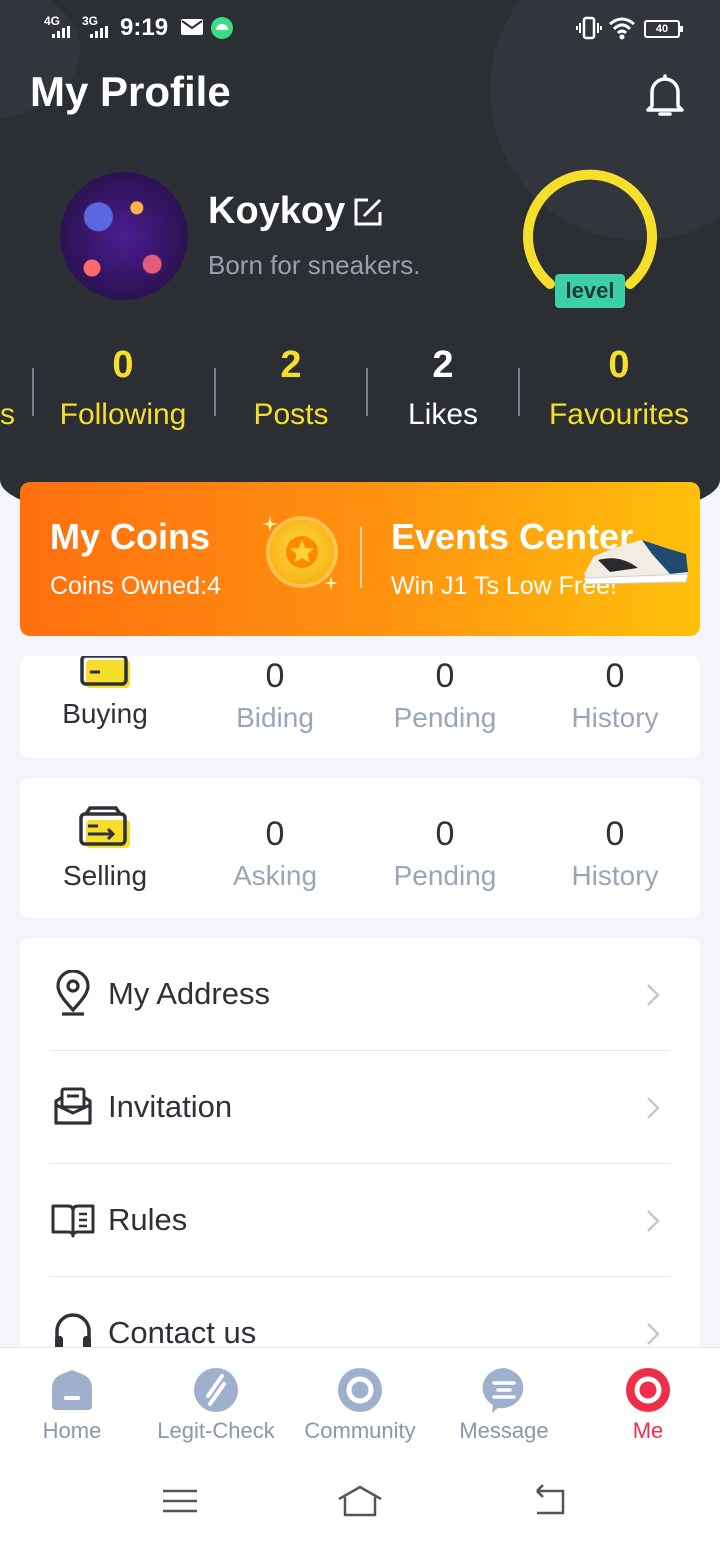 This screenshot has width=720, height=1544. What do you see at coordinates (360, 1390) in the screenshot?
I see `community-icon` at bounding box center [360, 1390].